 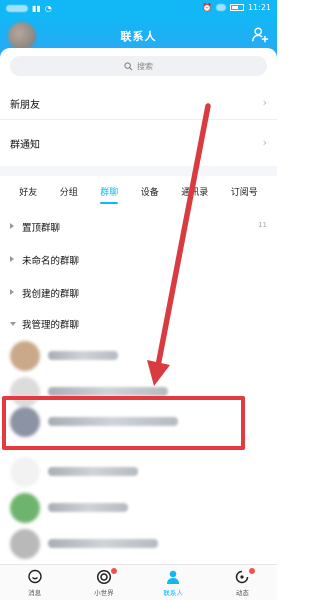 I want to click on nav-label: 联系人, so click(x=173, y=593).